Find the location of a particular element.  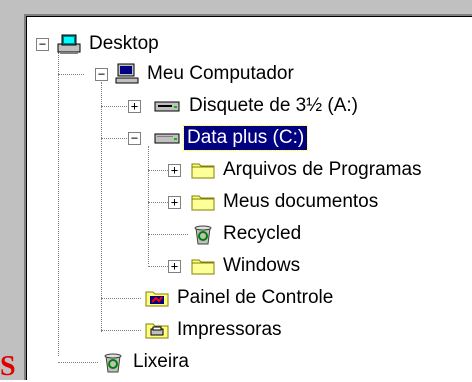

tree-label: Disquete de 3½ (A:) is located at coordinates (273, 105).